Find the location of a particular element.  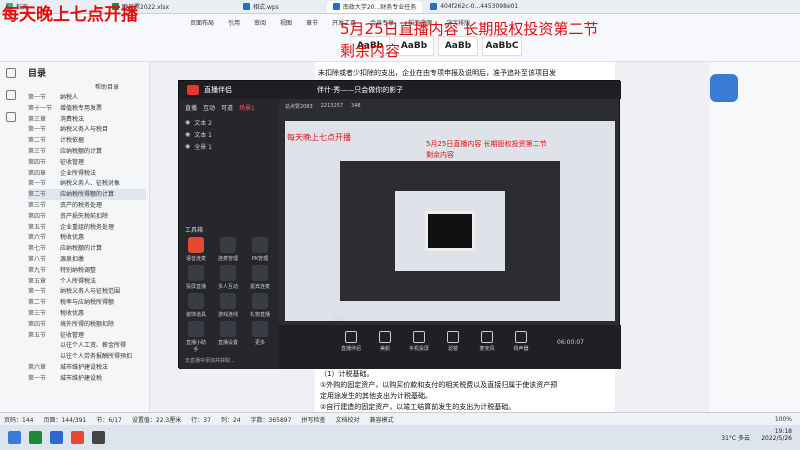

live-header: 直播伴侣 伴什·秀——只会做你的影子 is located at coordinates (400, 90).